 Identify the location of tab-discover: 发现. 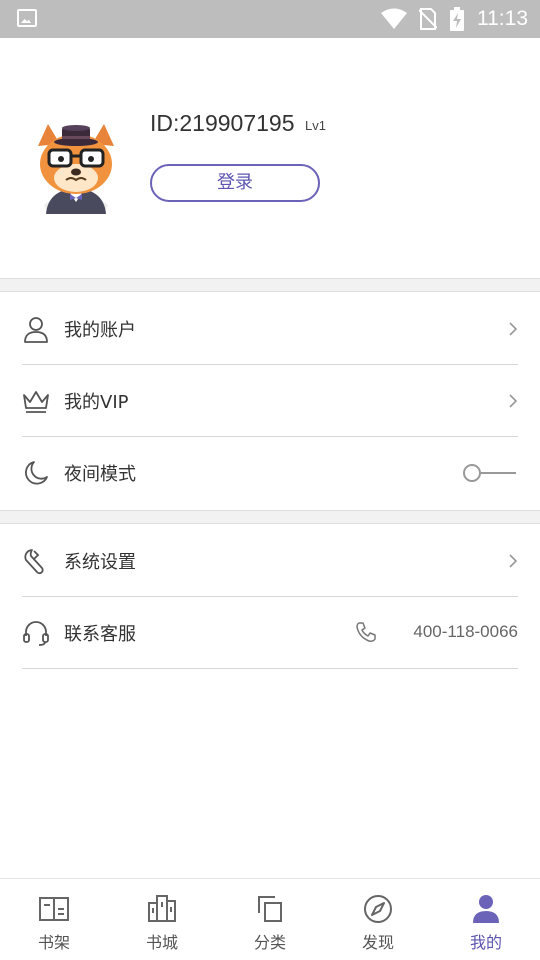
(378, 919).